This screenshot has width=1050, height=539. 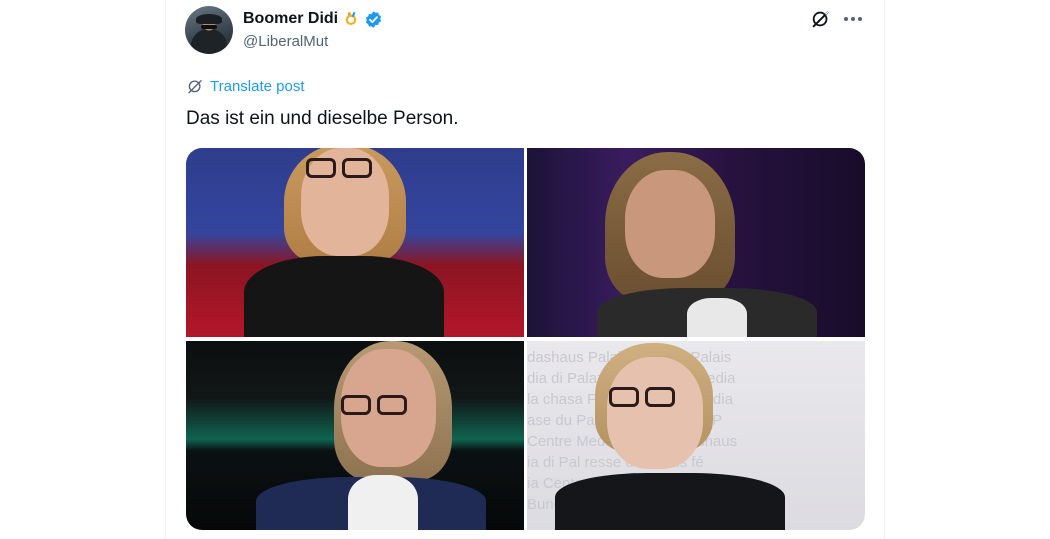 What do you see at coordinates (374, 19) in the screenshot?
I see `verified-check-icon` at bounding box center [374, 19].